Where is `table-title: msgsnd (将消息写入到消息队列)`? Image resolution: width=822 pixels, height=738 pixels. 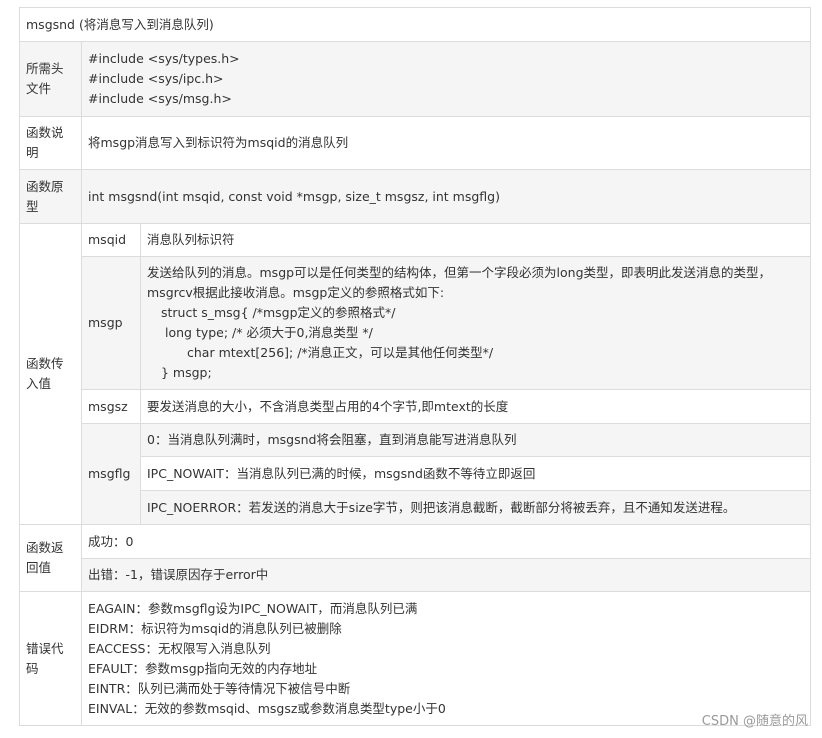 table-title: msgsnd (将消息写入到消息队列) is located at coordinates (415, 24).